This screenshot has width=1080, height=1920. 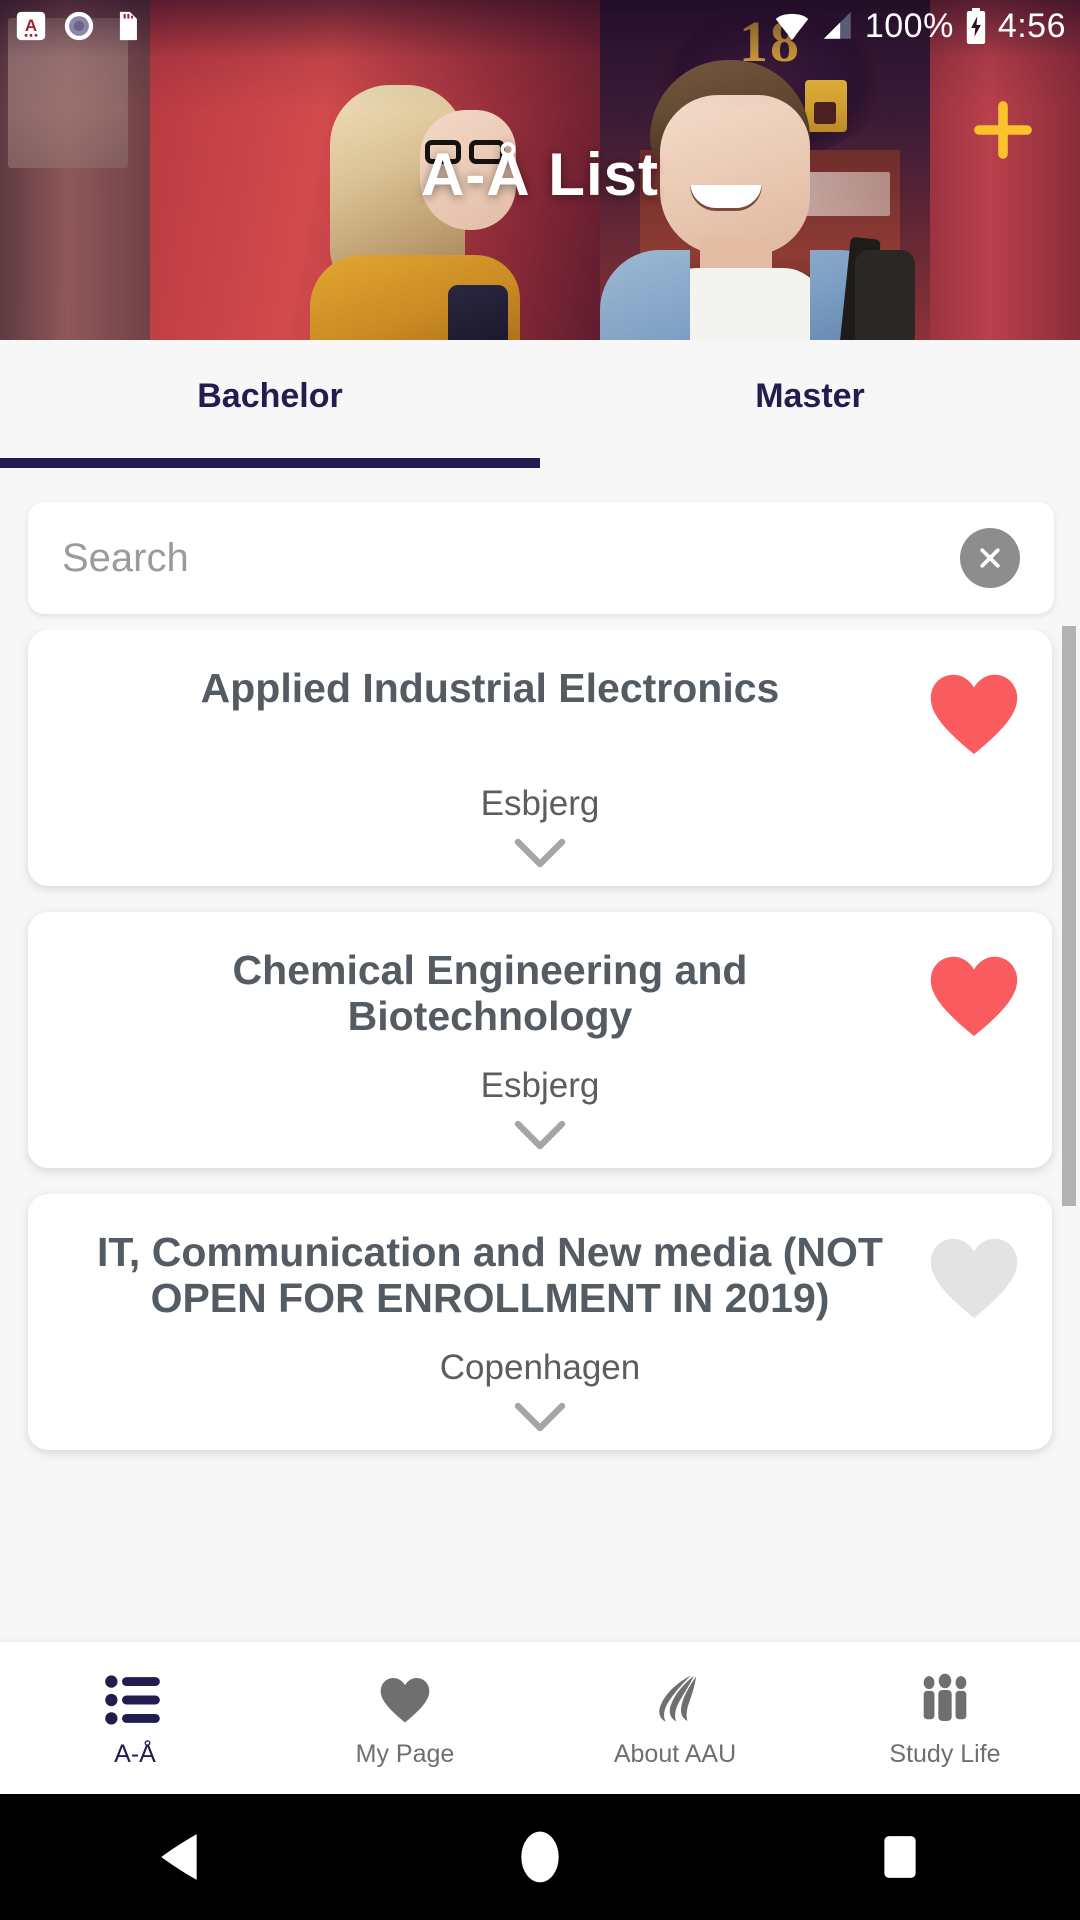 I want to click on add-icon, so click(x=1003, y=130).